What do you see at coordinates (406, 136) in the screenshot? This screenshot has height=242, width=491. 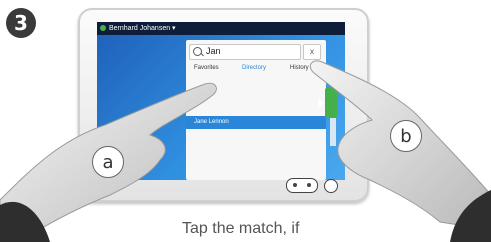 I see `callout-b: b` at bounding box center [406, 136].